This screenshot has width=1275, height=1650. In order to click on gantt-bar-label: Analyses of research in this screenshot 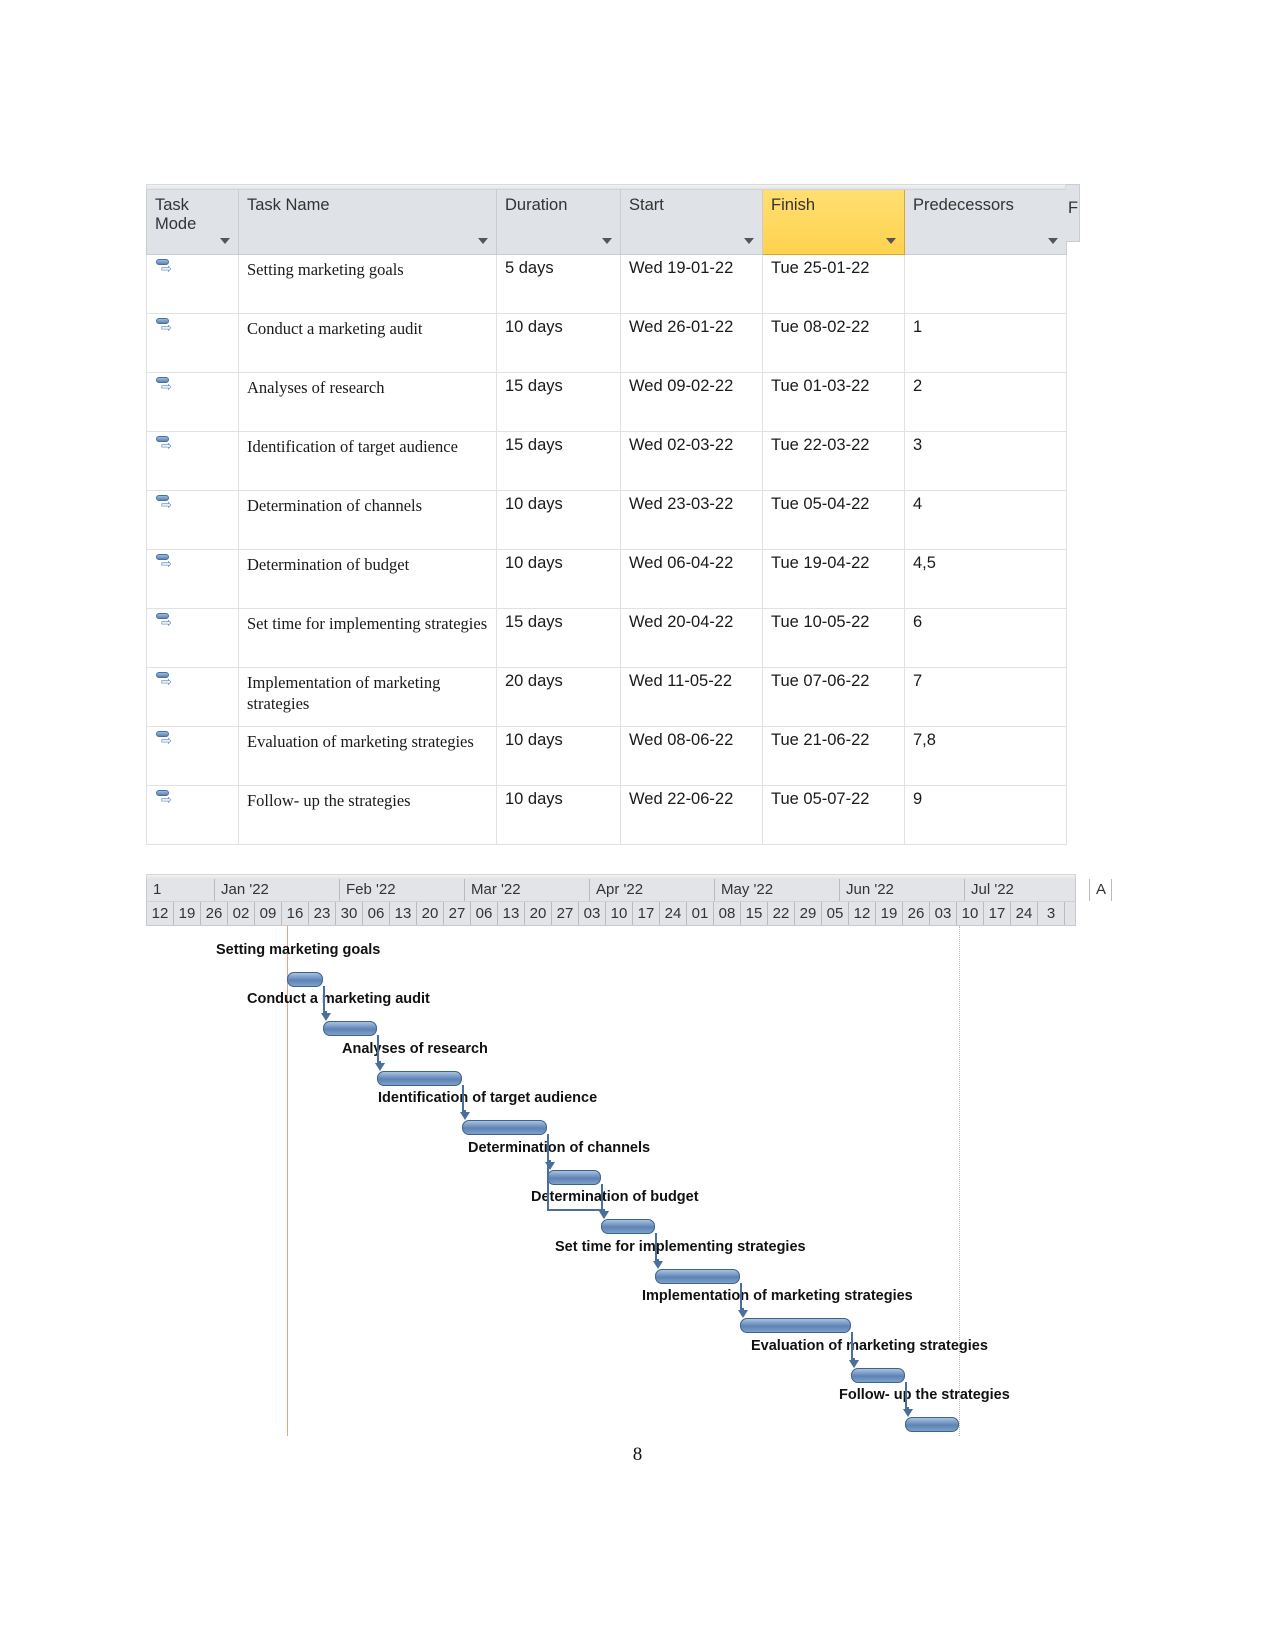, I will do `click(415, 1049)`.